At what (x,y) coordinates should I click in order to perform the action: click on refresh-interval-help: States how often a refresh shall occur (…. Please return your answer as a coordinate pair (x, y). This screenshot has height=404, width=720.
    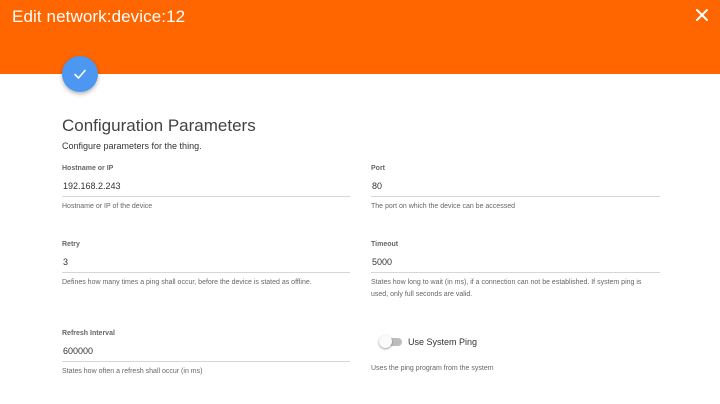
    Looking at the image, I should click on (132, 371).